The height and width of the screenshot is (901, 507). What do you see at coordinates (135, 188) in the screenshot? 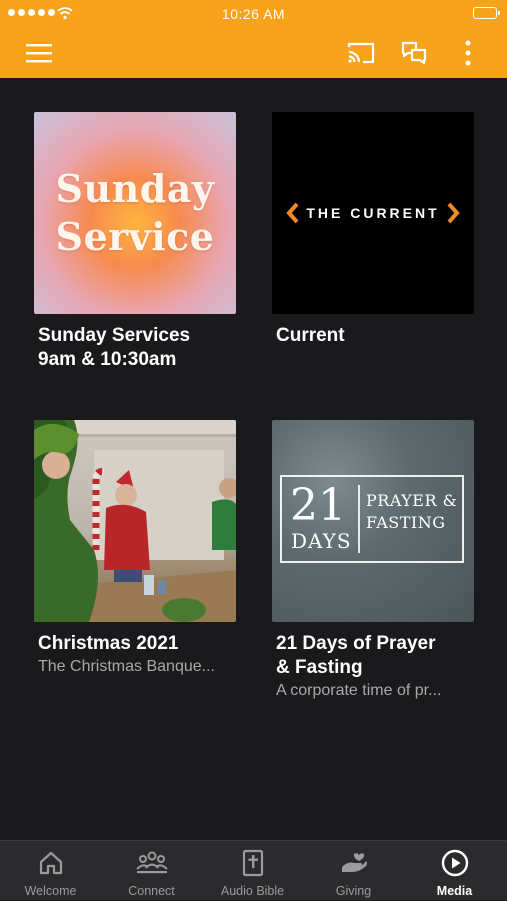
I see `thumbnail-text: Sunday` at bounding box center [135, 188].